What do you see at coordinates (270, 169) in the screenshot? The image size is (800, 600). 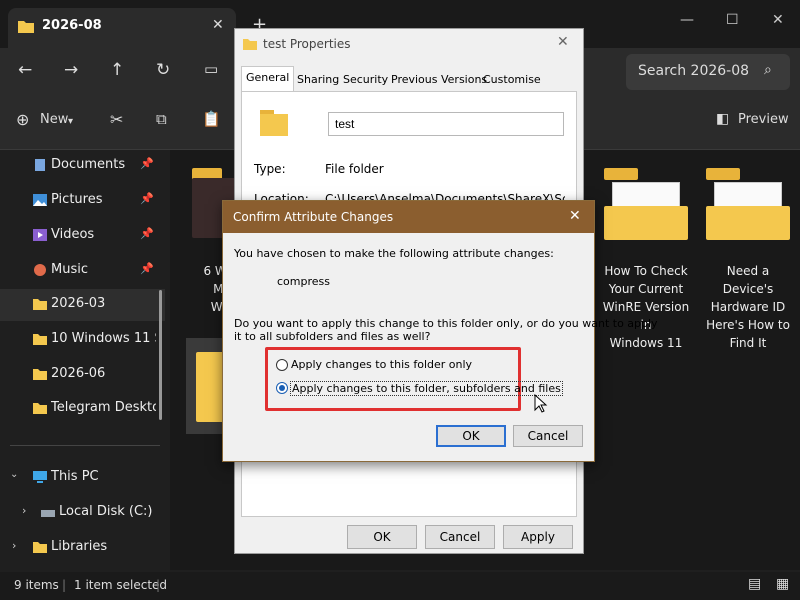 I see `type-label: Type:` at bounding box center [270, 169].